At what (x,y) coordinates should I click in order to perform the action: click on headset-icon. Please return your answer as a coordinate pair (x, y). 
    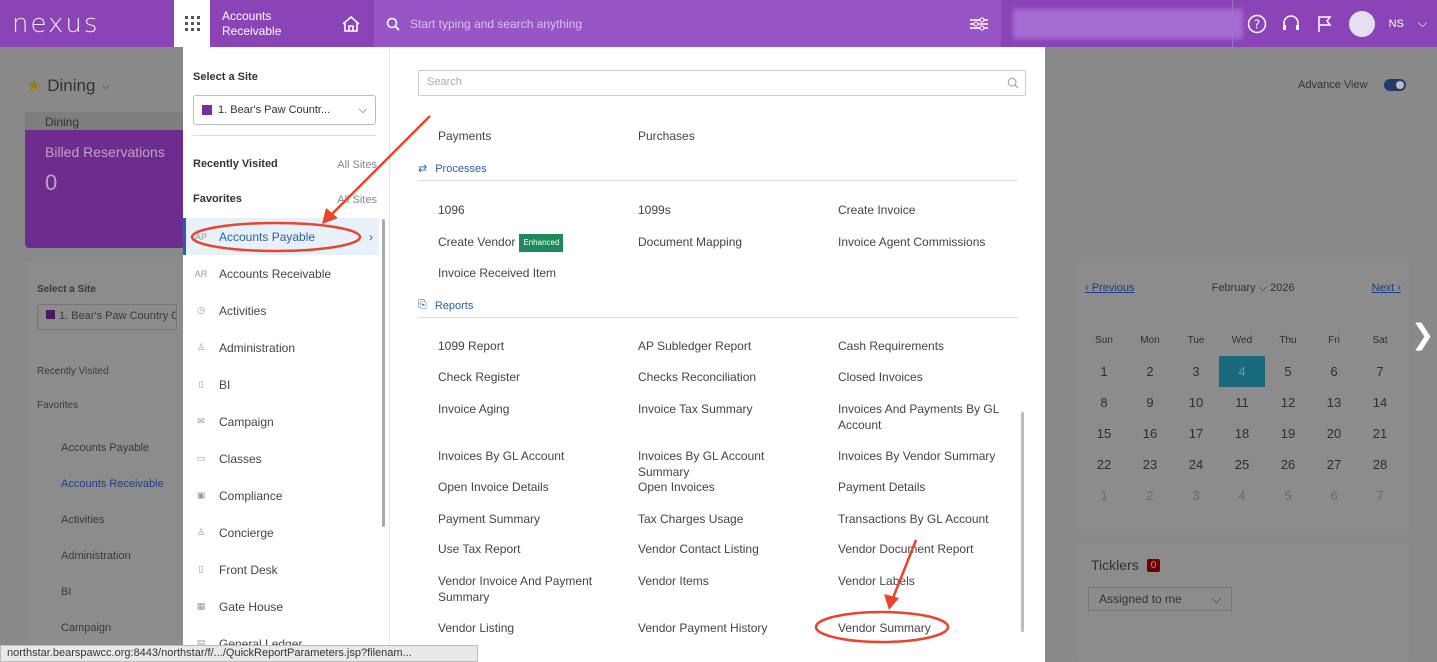
    Looking at the image, I should click on (1291, 24).